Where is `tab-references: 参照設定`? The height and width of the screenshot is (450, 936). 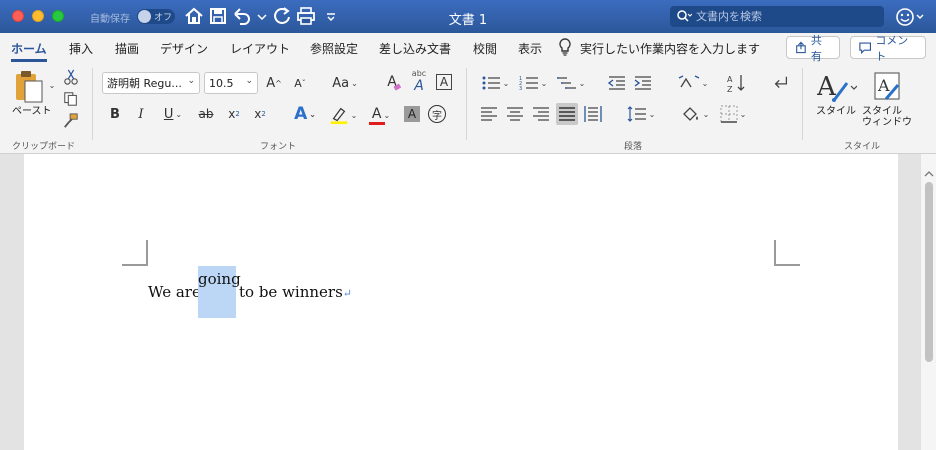 tab-references: 参照設定 is located at coordinates (334, 48).